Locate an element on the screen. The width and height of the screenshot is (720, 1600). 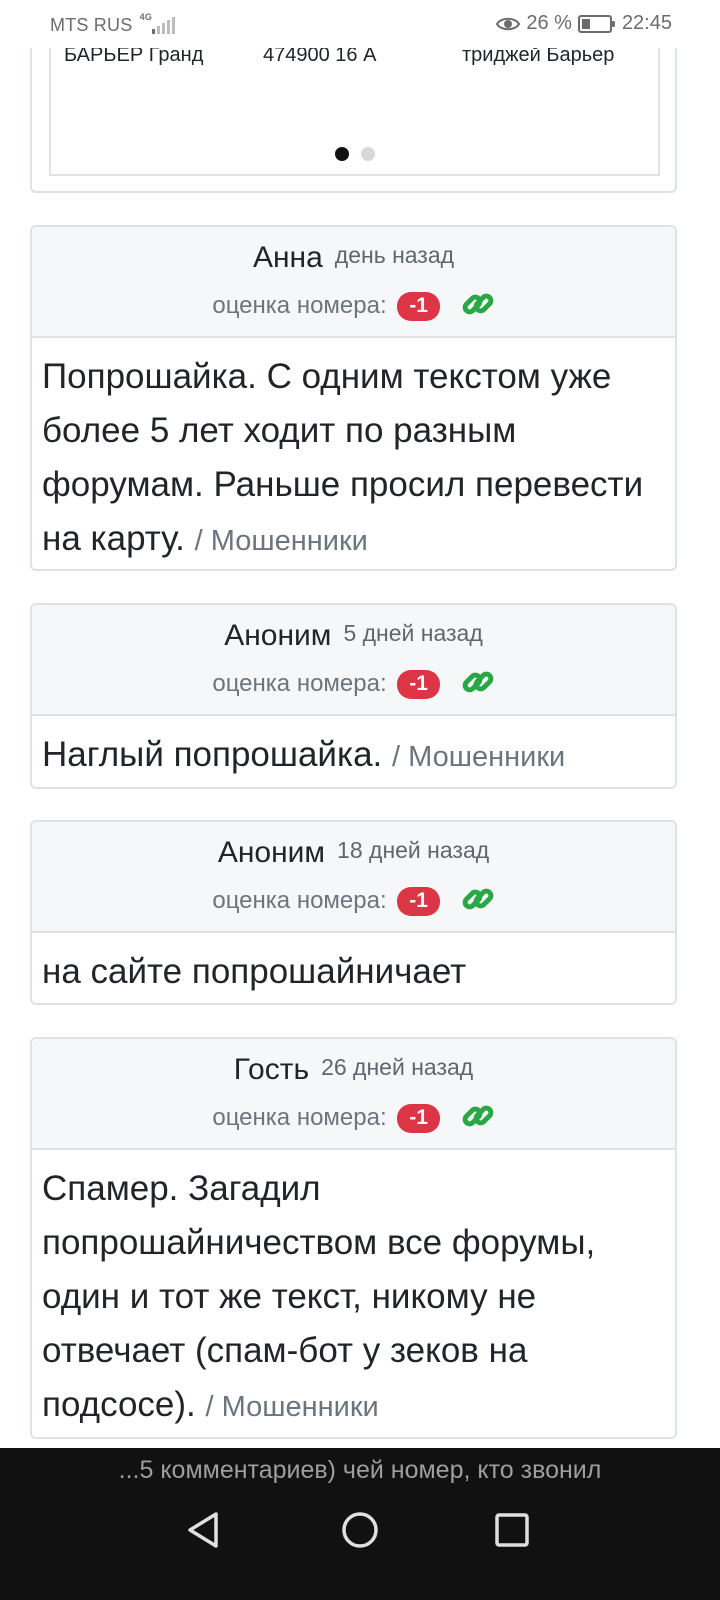
comment-text: на сайте попрошайничает is located at coordinates (254, 971).